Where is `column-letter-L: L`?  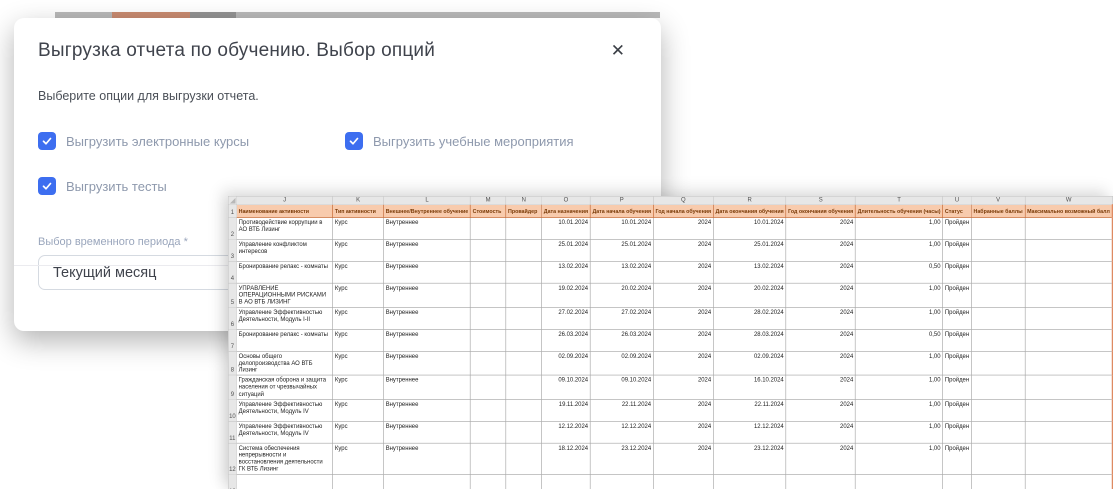 column-letter-L: L is located at coordinates (427, 200).